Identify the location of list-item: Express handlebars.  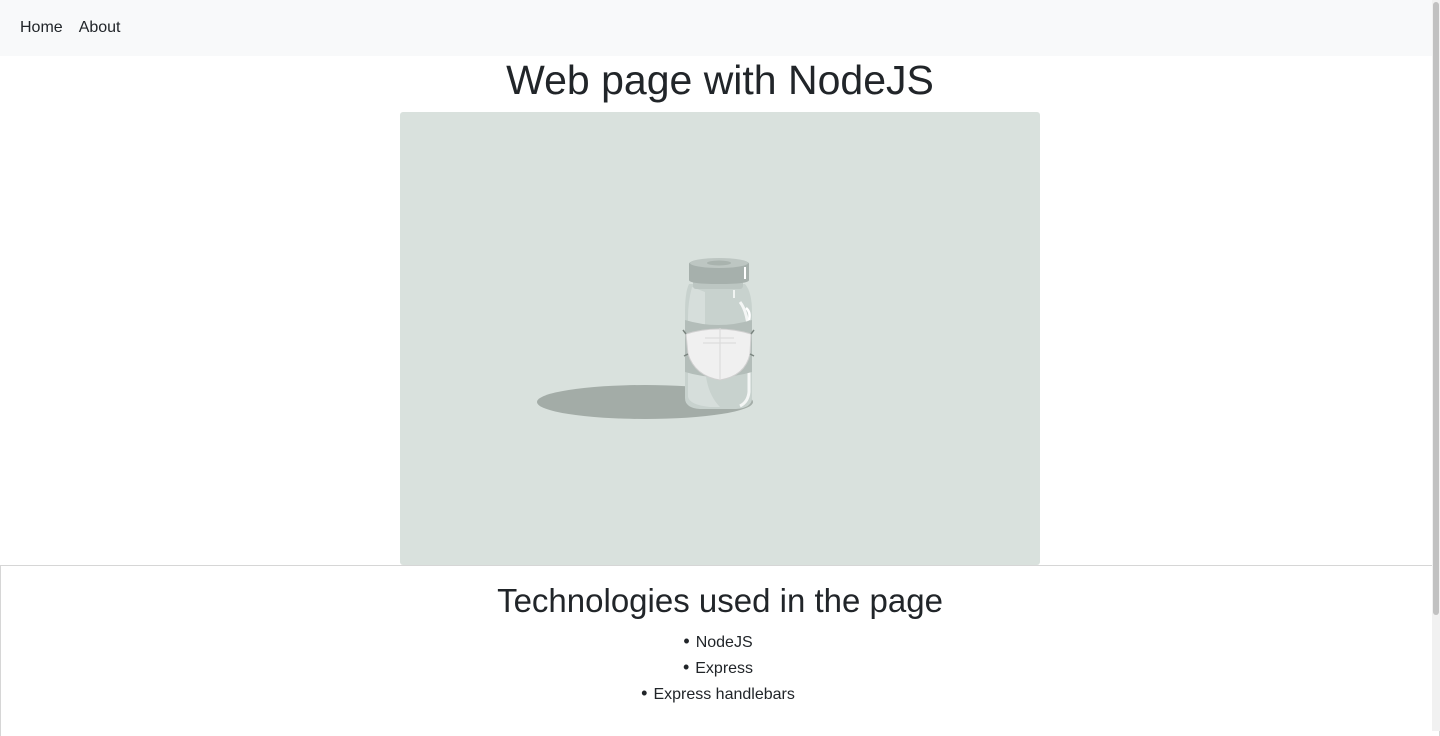
(720, 694).